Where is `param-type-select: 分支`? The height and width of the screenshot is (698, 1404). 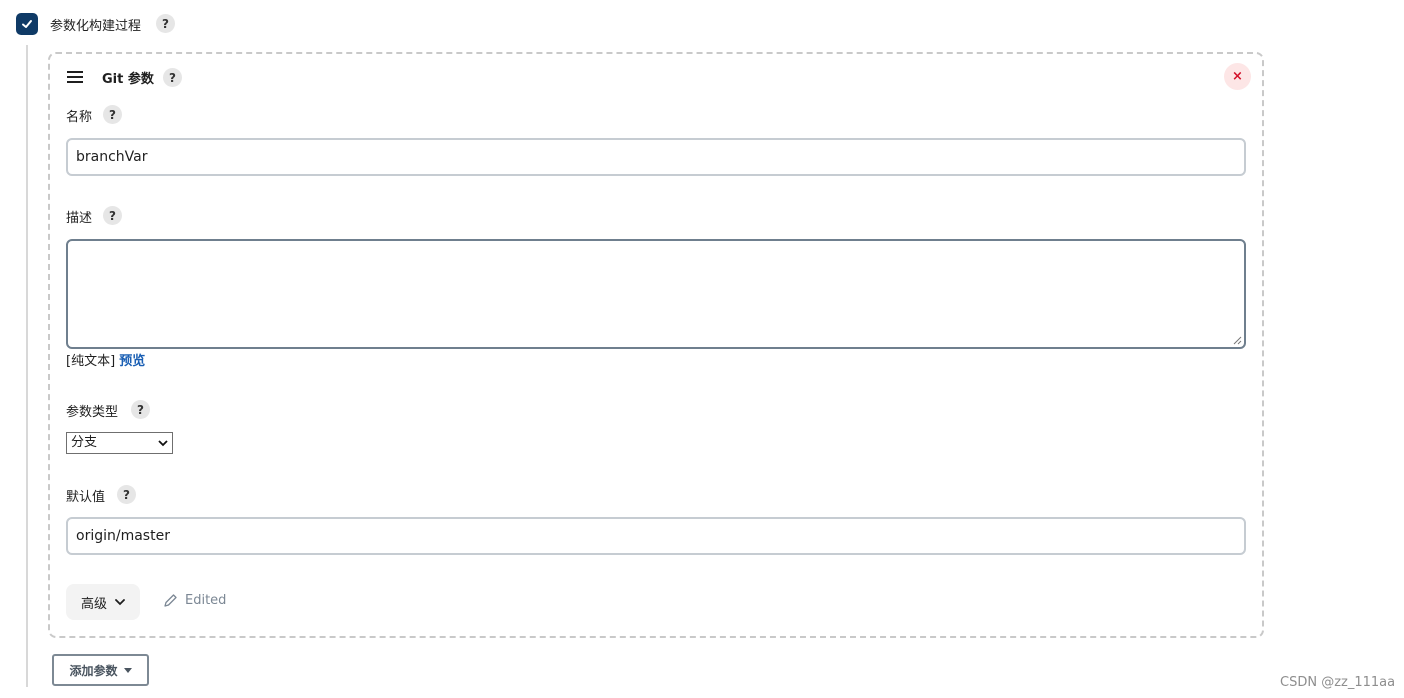
param-type-select: 分支 is located at coordinates (119, 443).